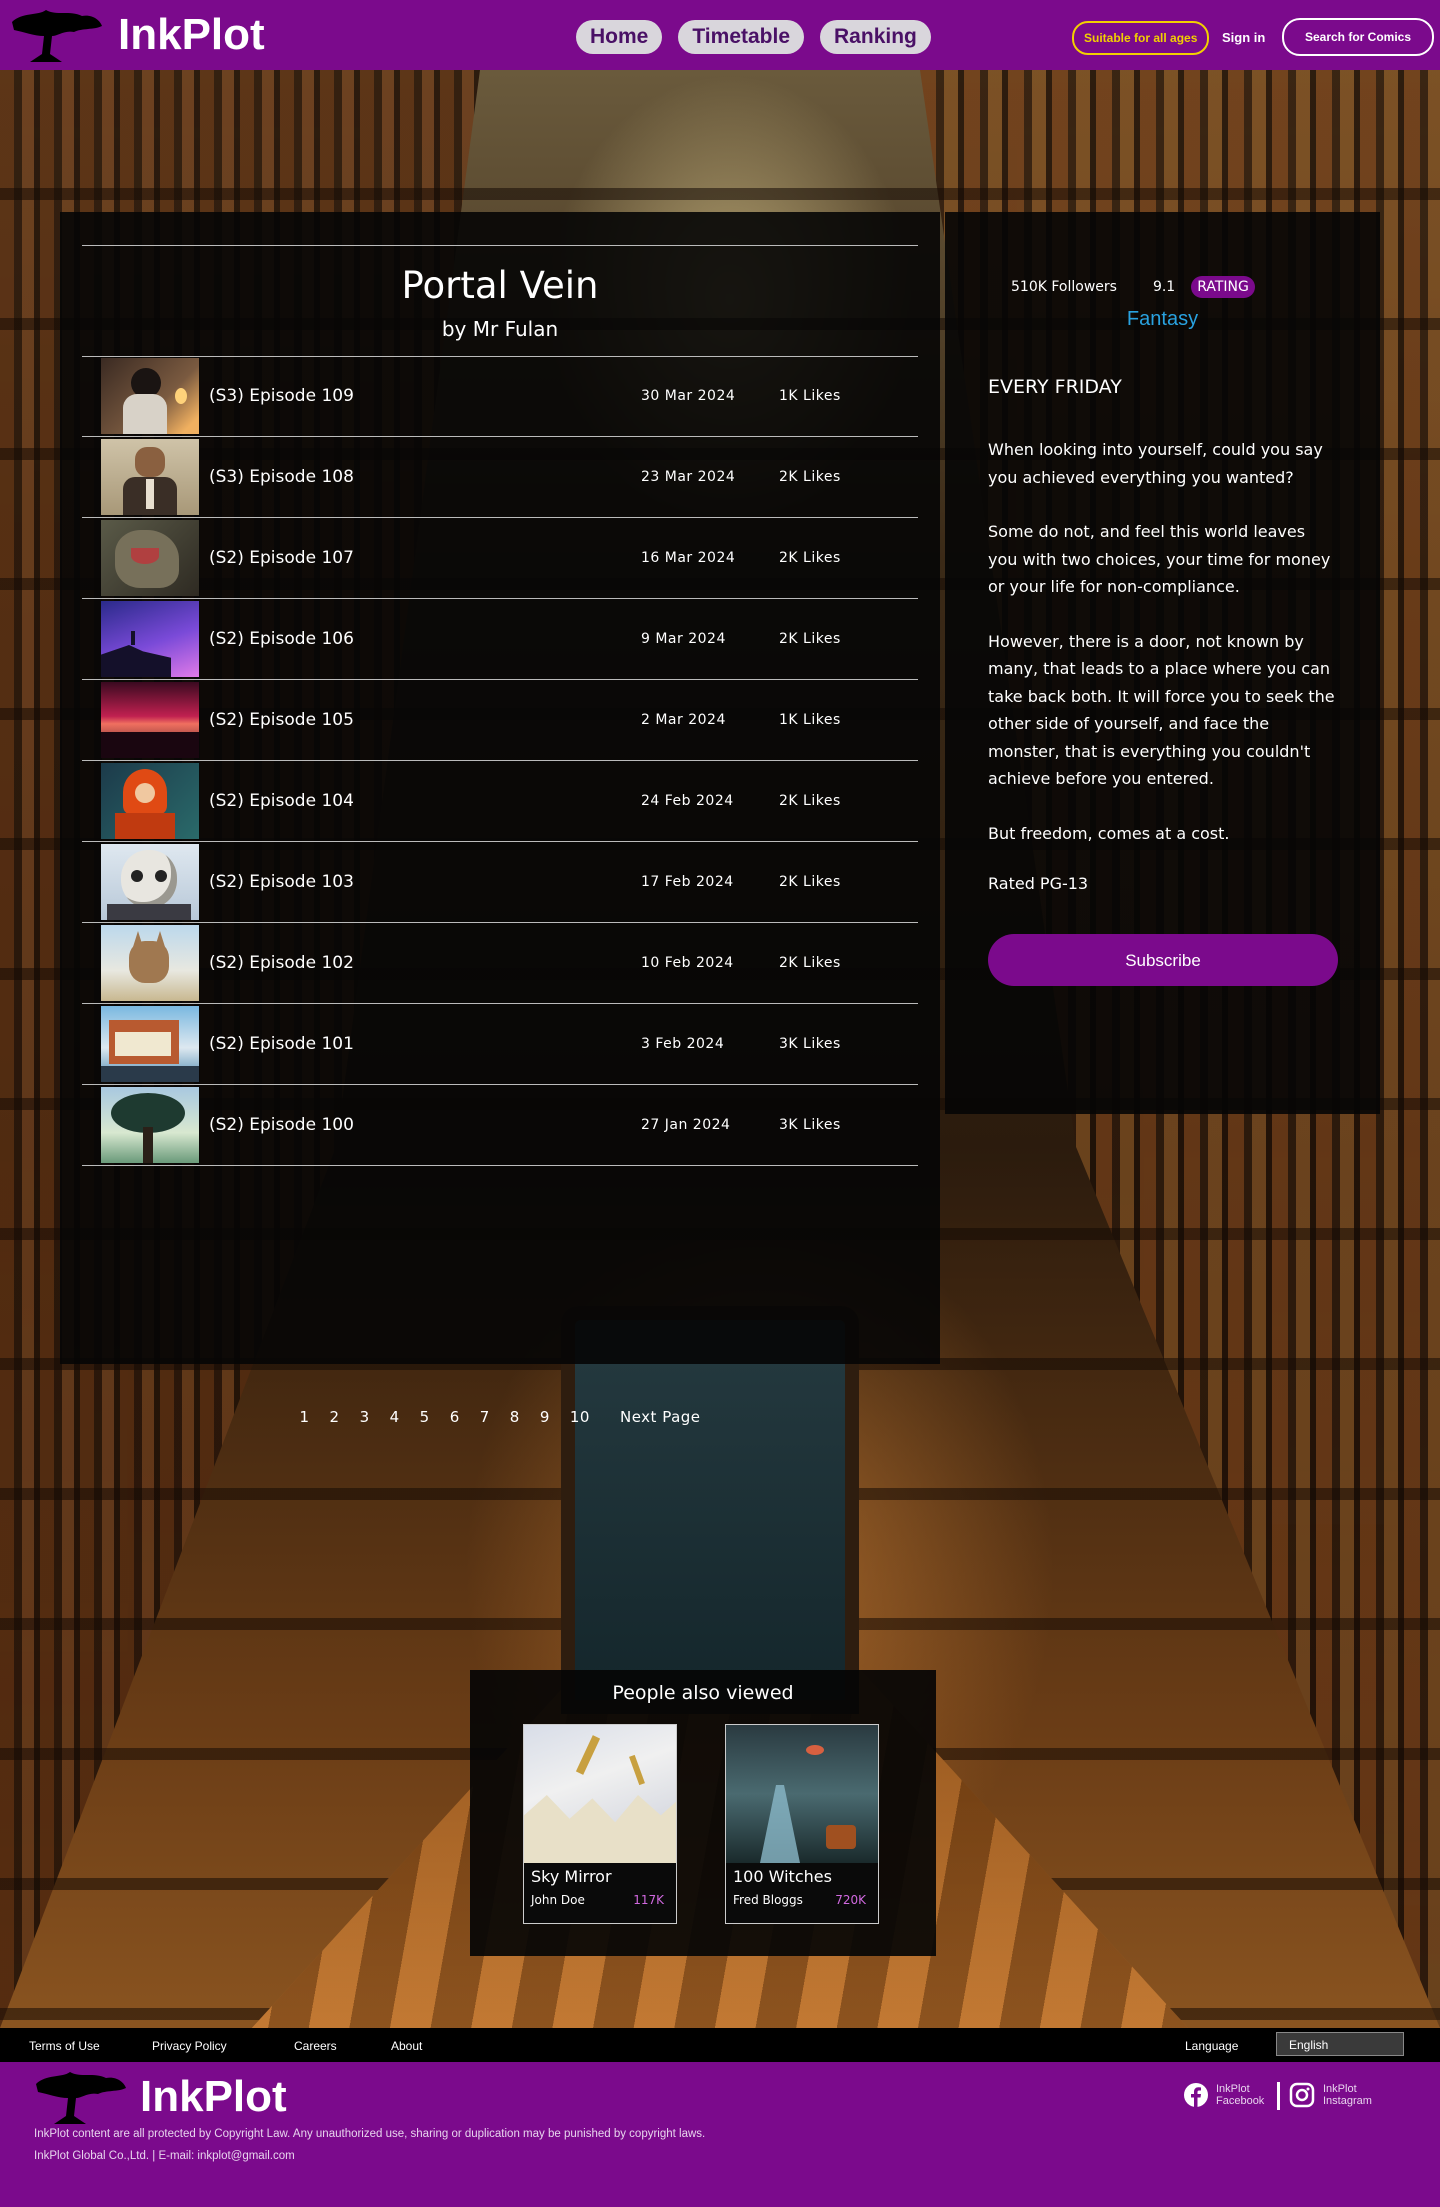 The width and height of the screenshot is (1440, 2207). What do you see at coordinates (1162, 319) in the screenshot?
I see `genre-link: Fantasy` at bounding box center [1162, 319].